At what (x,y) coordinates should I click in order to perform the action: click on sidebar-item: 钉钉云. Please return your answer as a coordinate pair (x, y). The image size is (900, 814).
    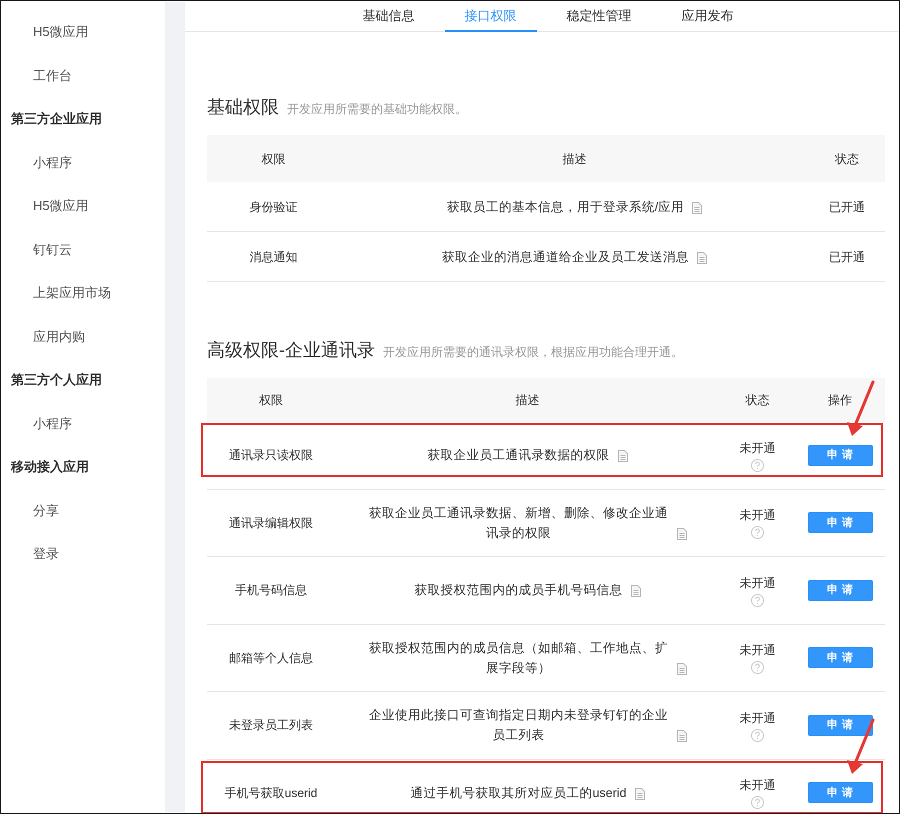
    Looking at the image, I should click on (83, 249).